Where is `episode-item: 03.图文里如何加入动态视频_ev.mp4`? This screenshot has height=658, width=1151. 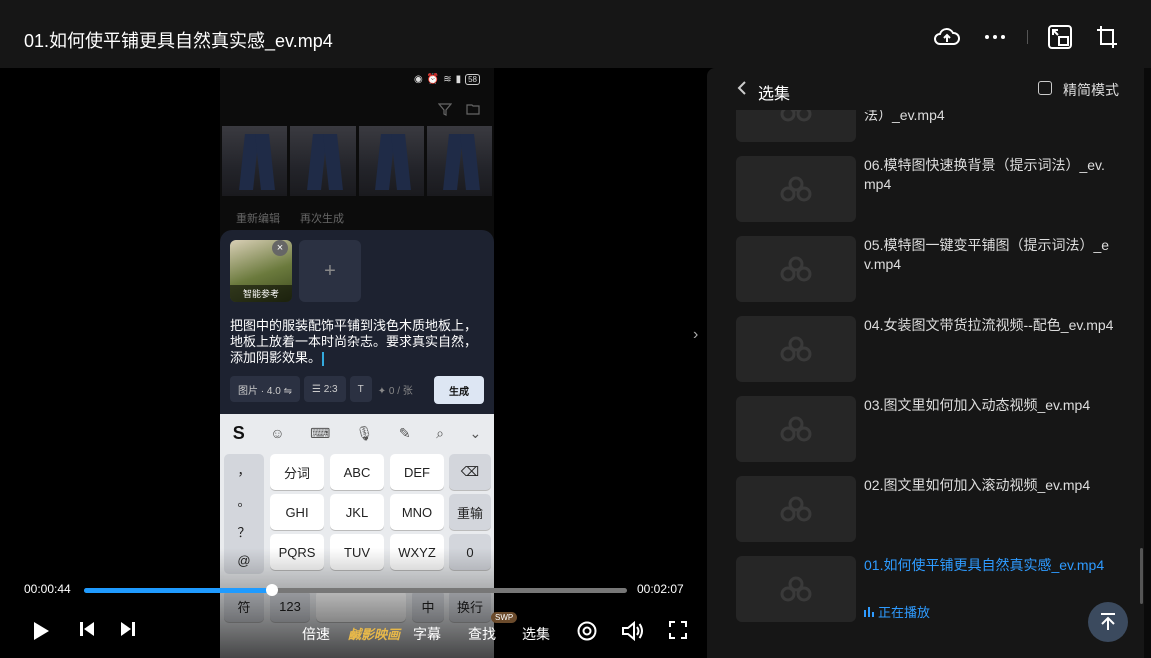
episode-item: 03.图文里如何加入动态视频_ev.mp4 is located at coordinates (936, 429).